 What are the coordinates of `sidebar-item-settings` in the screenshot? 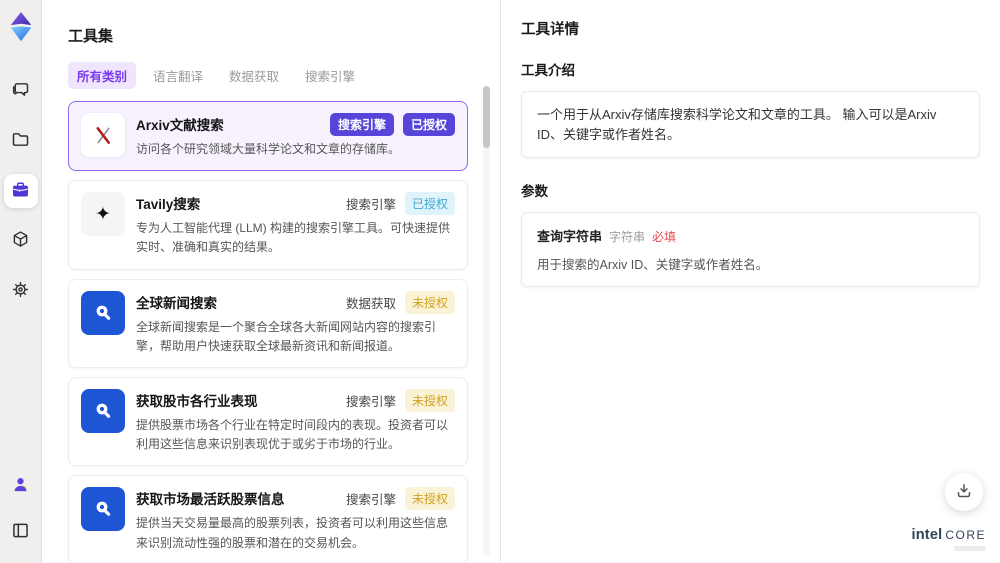 It's located at (21, 291).